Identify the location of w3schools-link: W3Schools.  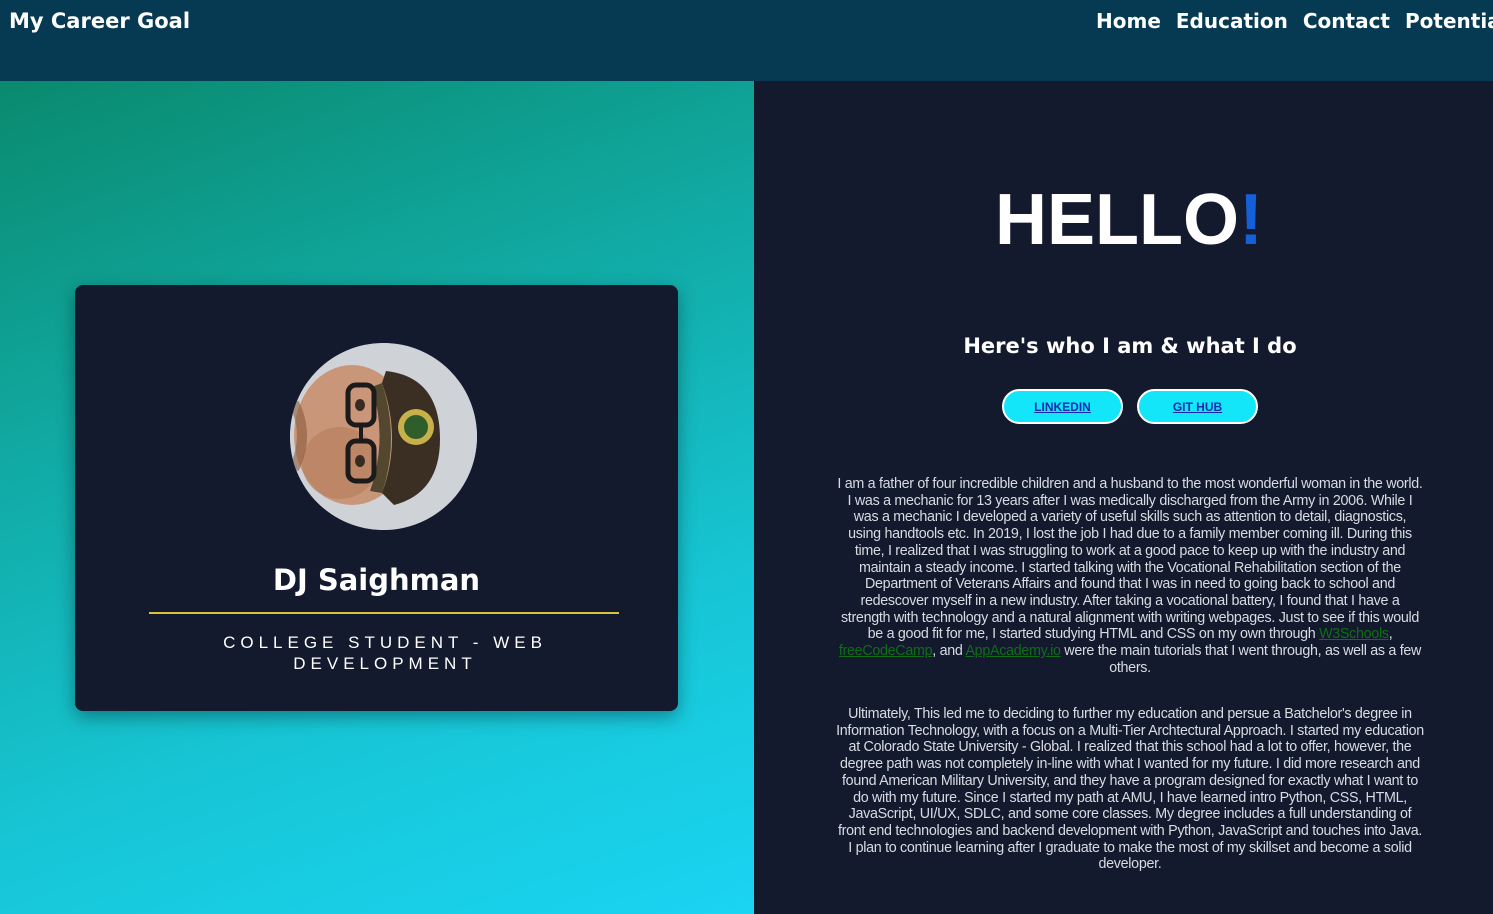
(1354, 634).